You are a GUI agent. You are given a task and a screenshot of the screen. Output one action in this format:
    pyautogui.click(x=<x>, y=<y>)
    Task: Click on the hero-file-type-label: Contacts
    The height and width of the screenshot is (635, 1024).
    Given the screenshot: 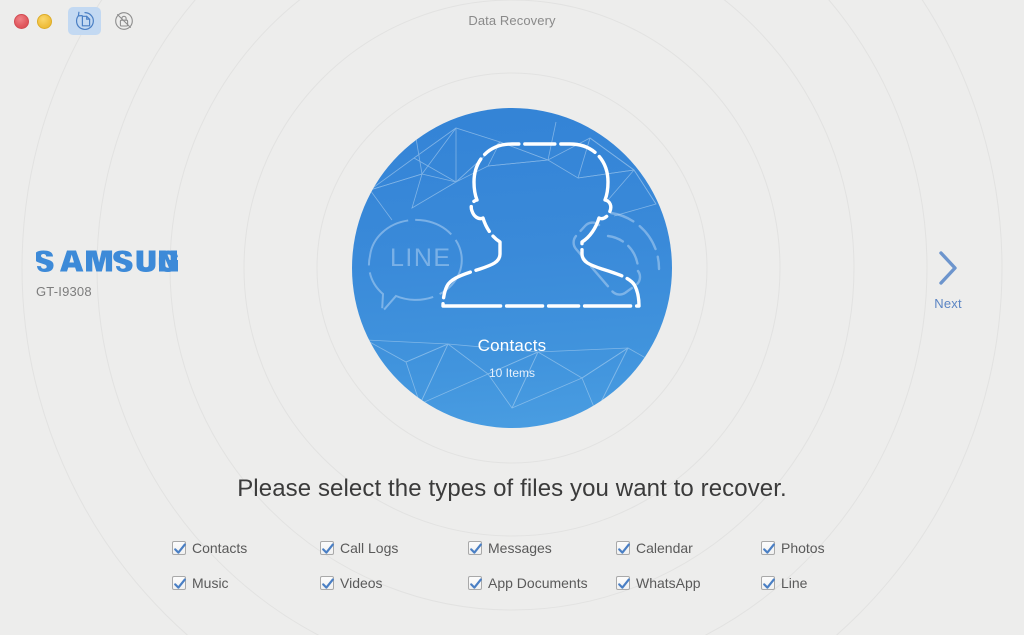 What is the action you would take?
    pyautogui.click(x=512, y=345)
    